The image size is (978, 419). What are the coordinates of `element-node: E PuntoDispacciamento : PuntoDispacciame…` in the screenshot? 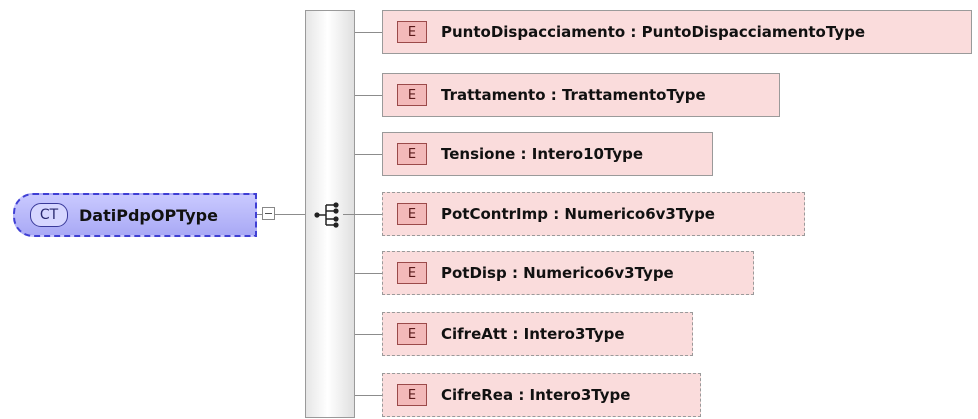 It's located at (677, 32).